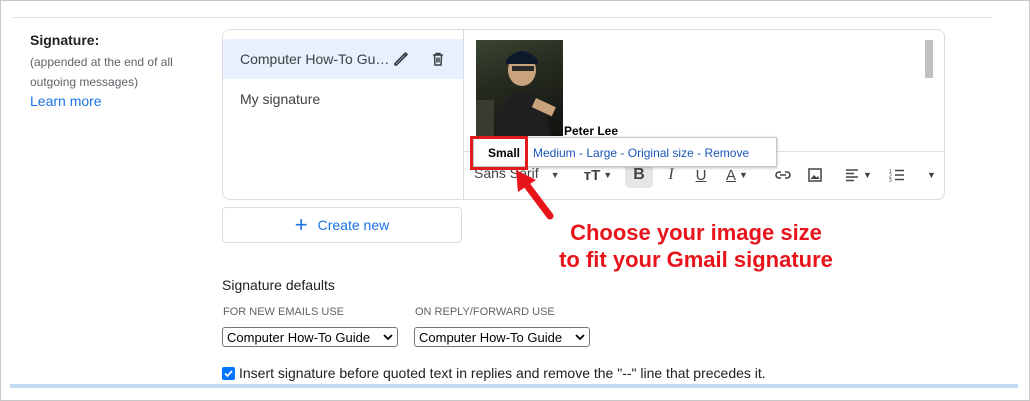  Describe the element at coordinates (783, 175) in the screenshot. I see `link-icon` at that location.